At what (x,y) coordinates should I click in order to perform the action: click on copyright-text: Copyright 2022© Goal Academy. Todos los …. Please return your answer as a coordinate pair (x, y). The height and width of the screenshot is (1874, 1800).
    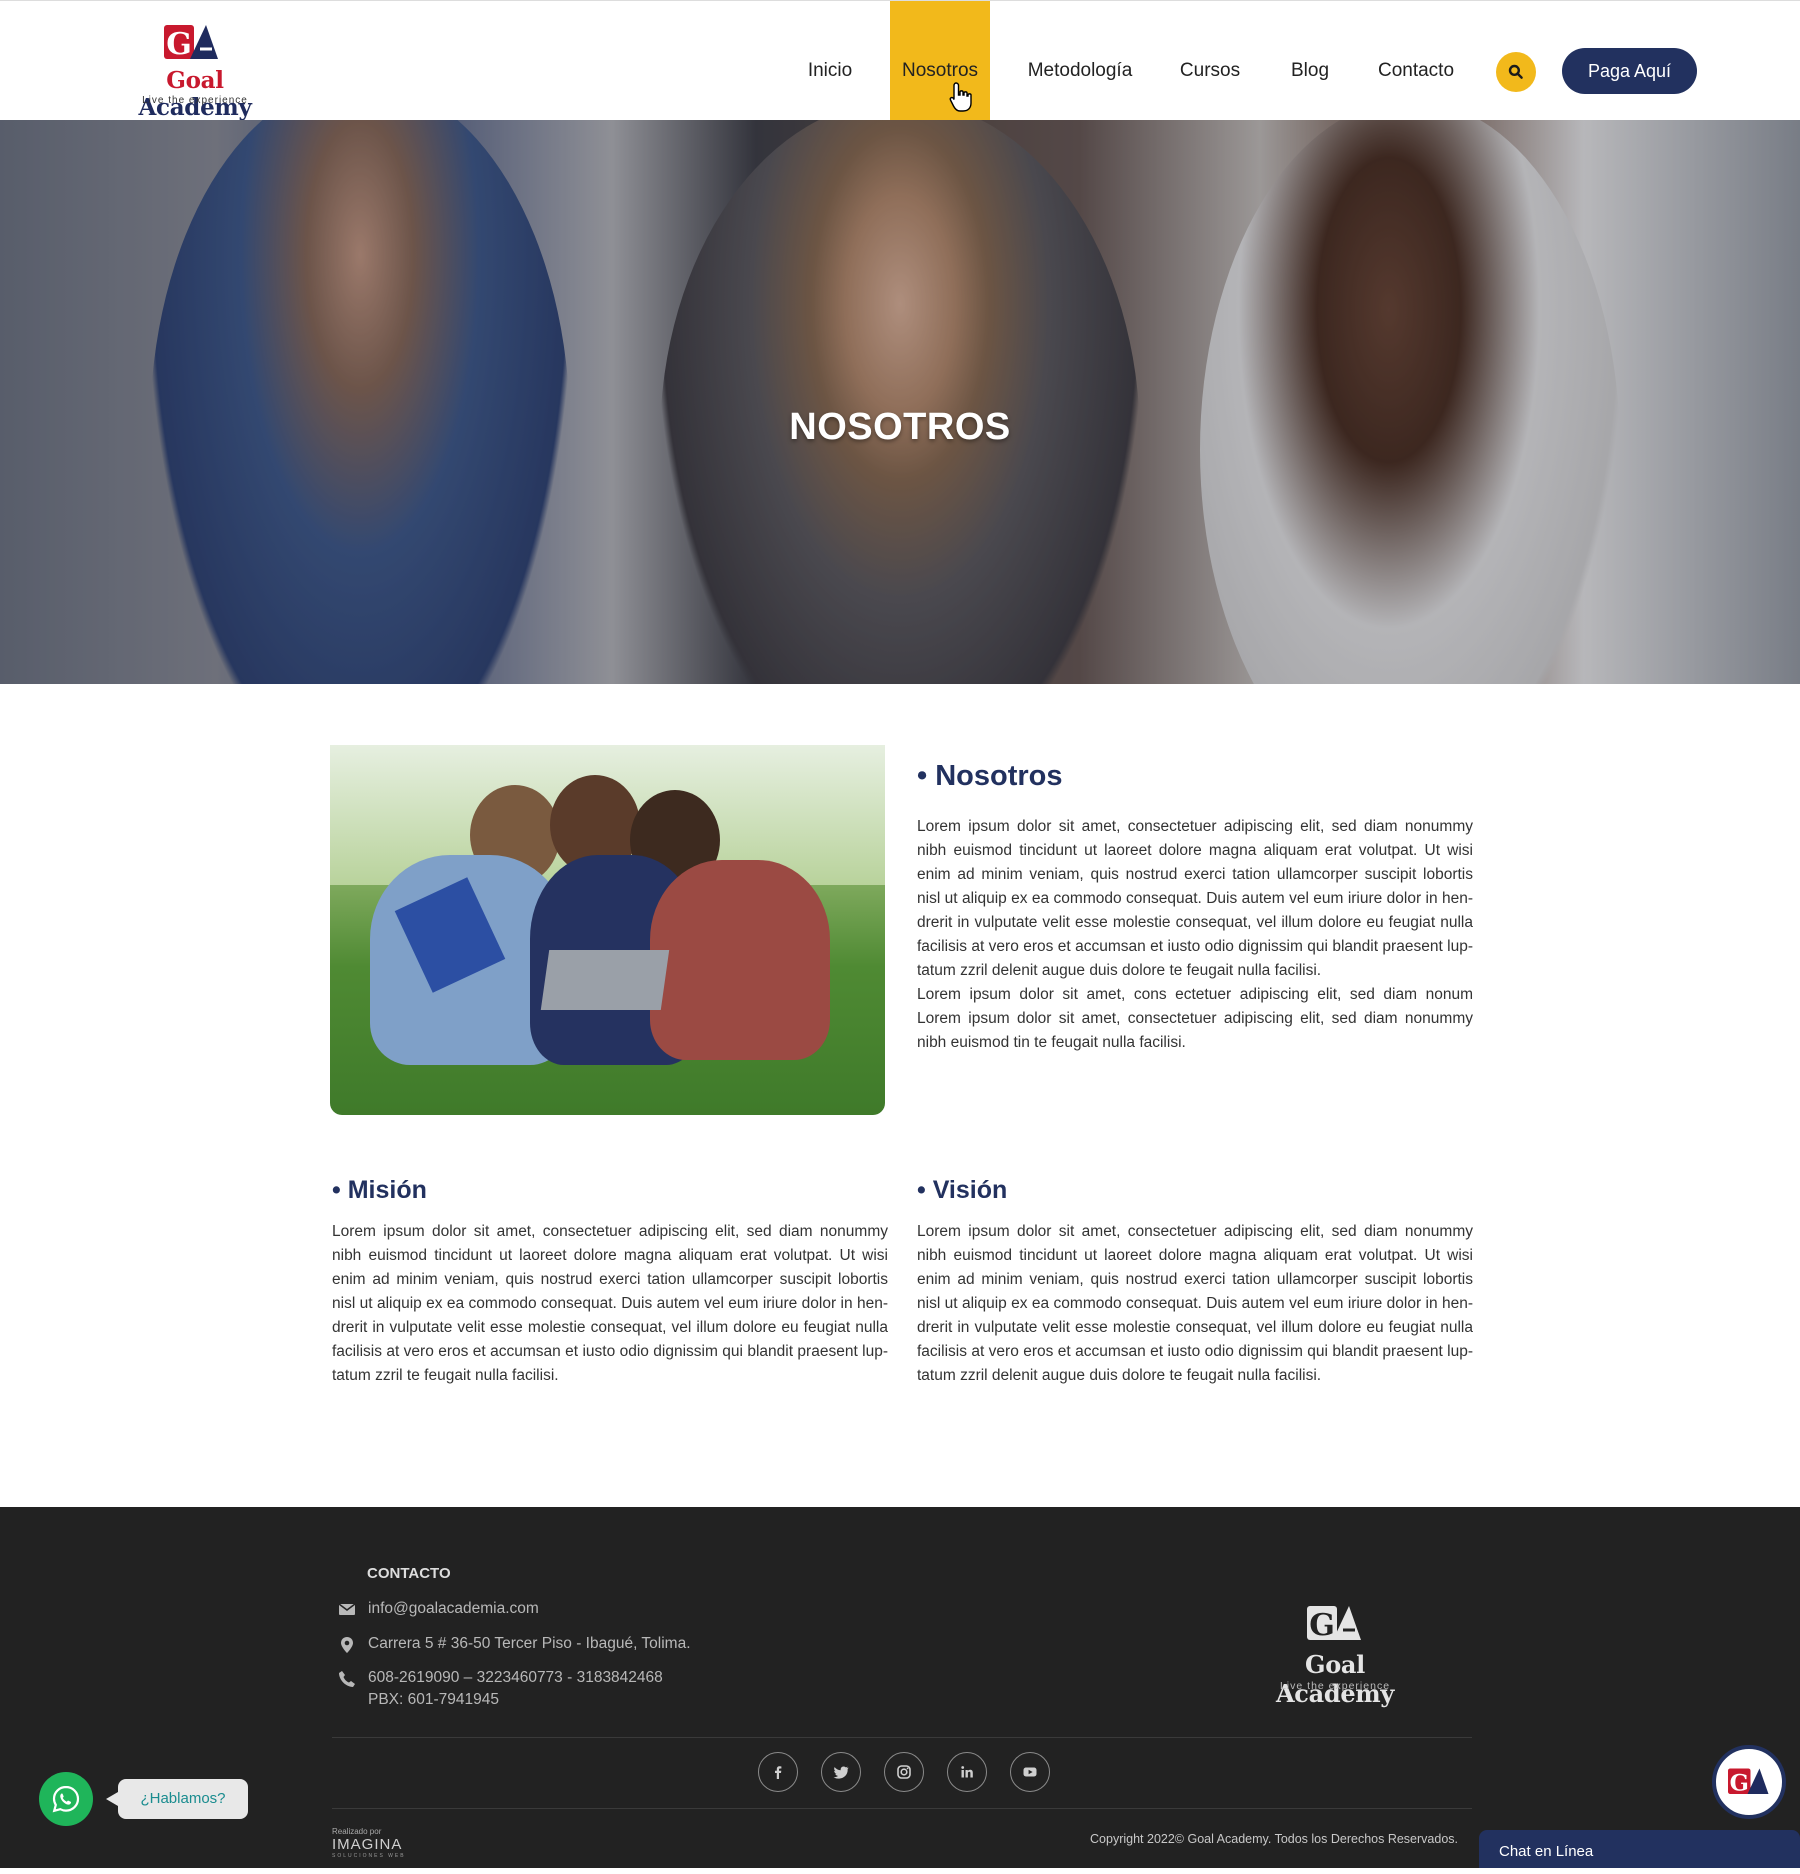
    Looking at the image, I should click on (1274, 1839).